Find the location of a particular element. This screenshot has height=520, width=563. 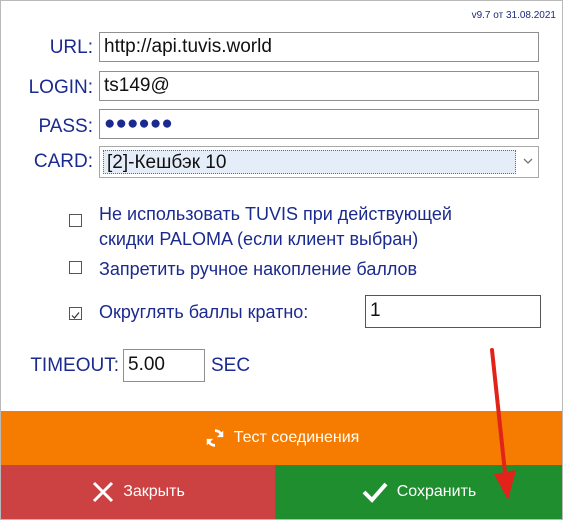

no-manual-checkbox is located at coordinates (75, 267).